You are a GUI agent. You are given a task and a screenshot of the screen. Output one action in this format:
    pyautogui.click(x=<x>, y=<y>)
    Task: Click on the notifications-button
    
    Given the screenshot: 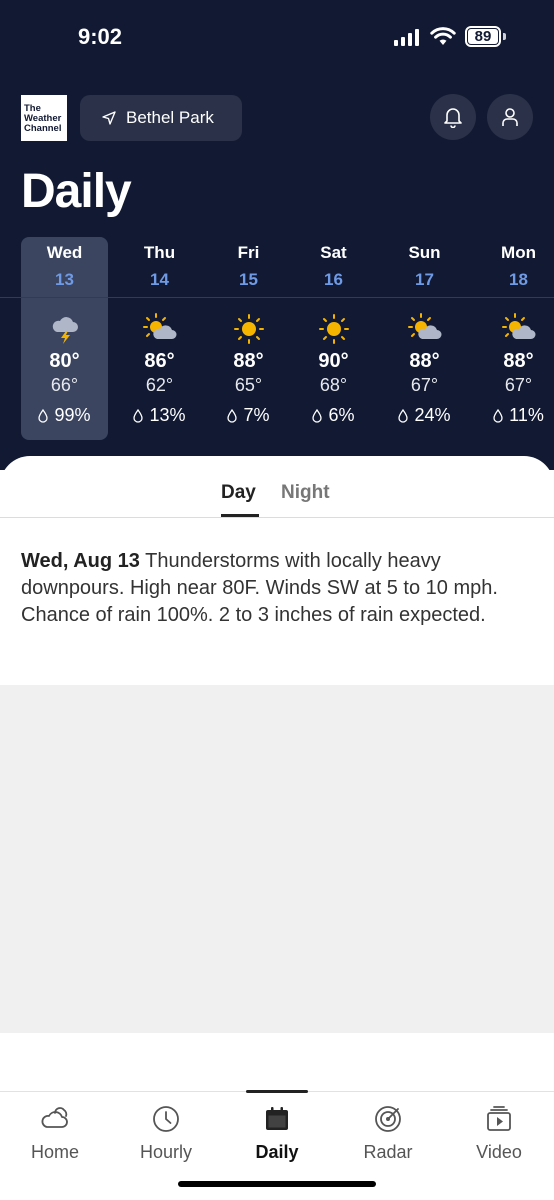 What is the action you would take?
    pyautogui.click(x=453, y=117)
    